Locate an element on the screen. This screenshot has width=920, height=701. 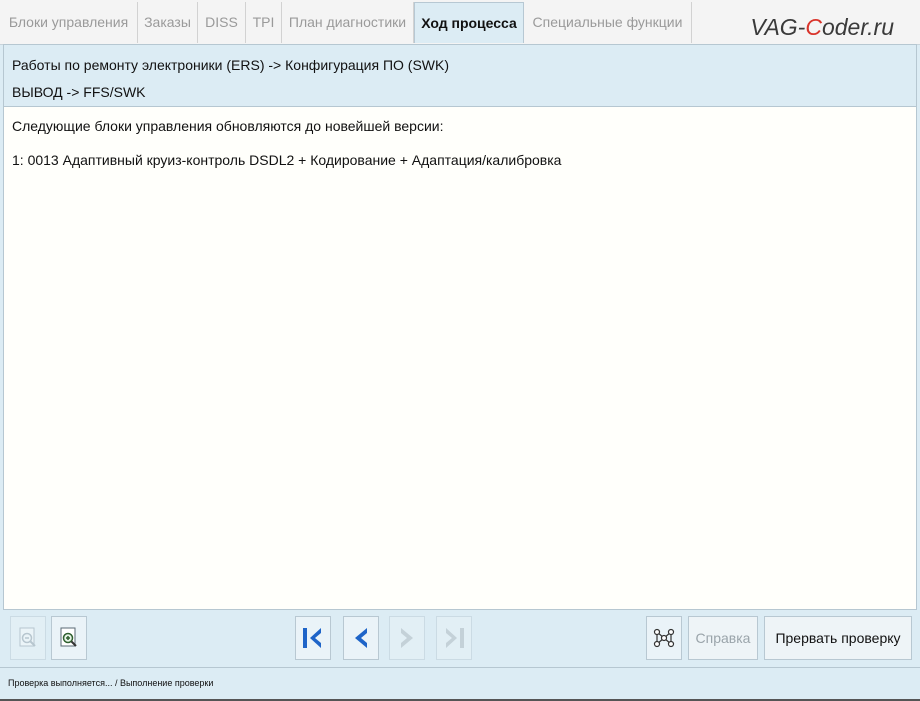
zoom-in-button is located at coordinates (69, 638).